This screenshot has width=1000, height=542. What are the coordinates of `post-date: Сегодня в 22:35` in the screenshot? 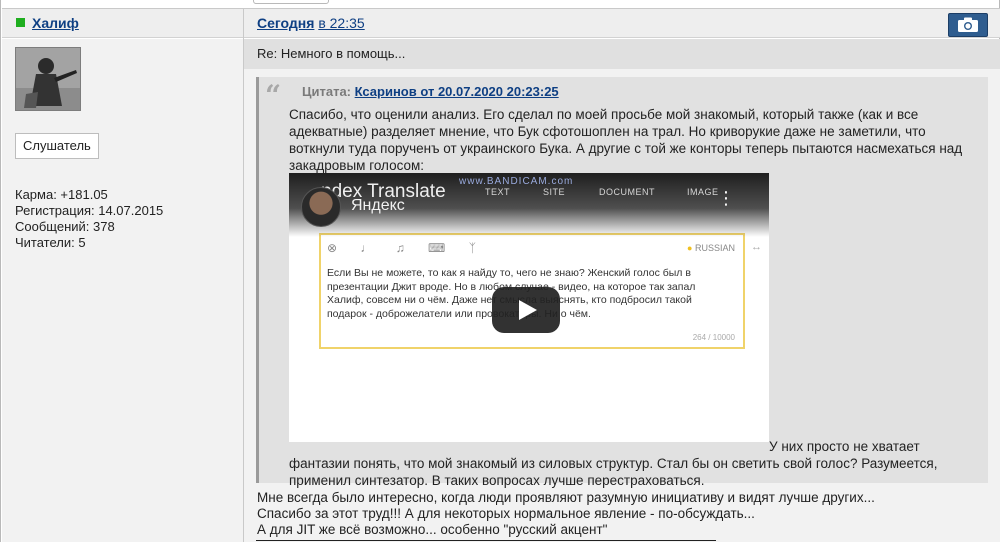 It's located at (311, 23).